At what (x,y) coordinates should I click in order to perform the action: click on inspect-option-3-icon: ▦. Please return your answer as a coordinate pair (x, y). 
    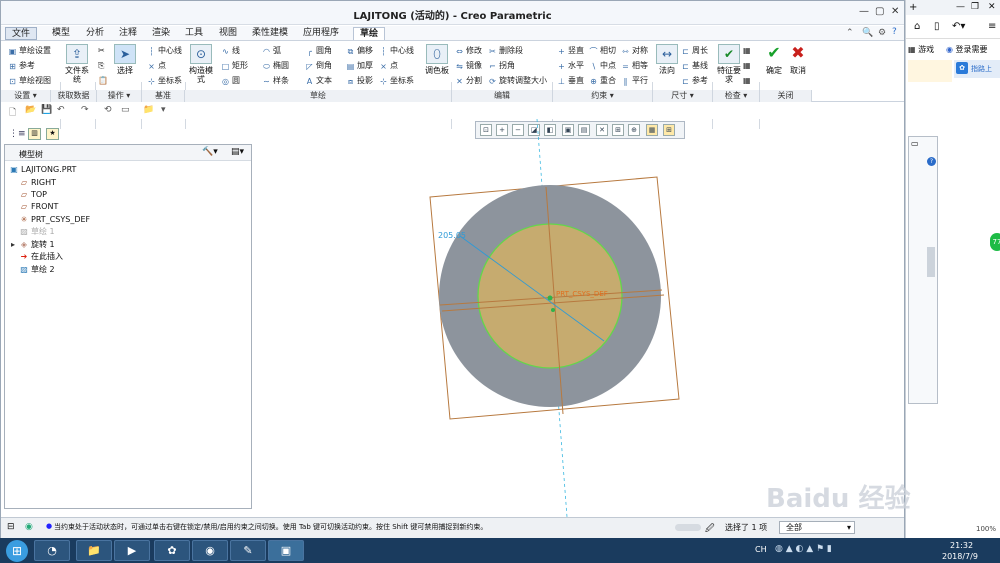
    Looking at the image, I should click on (747, 80).